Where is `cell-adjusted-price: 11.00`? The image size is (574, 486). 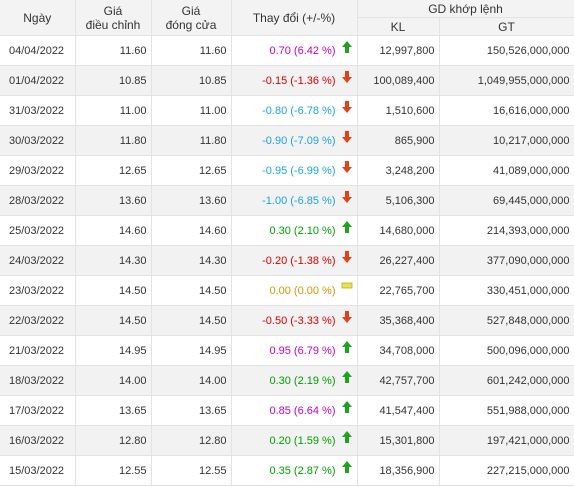
cell-adjusted-price: 11.00 is located at coordinates (113, 110).